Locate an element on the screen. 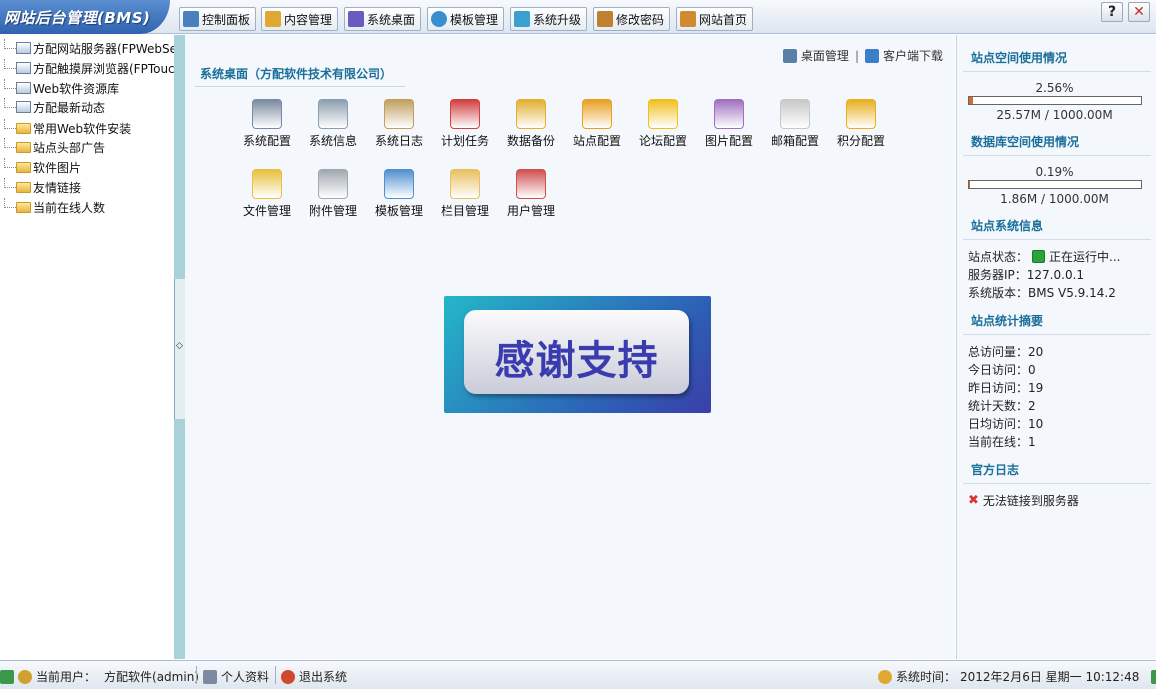 This screenshot has height=689, width=1156. app-system-config: 系统配置 is located at coordinates (267, 124).